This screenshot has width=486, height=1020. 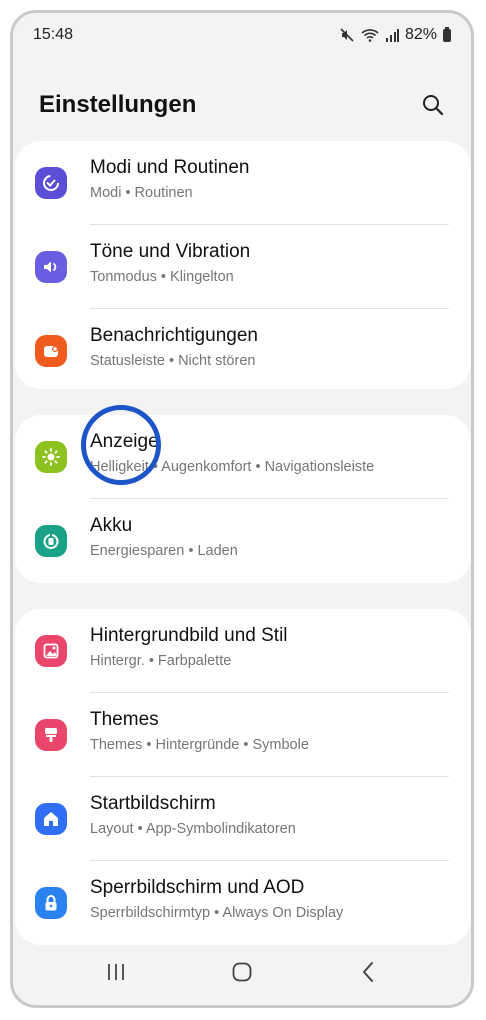 I want to click on search-icon, so click(x=433, y=105).